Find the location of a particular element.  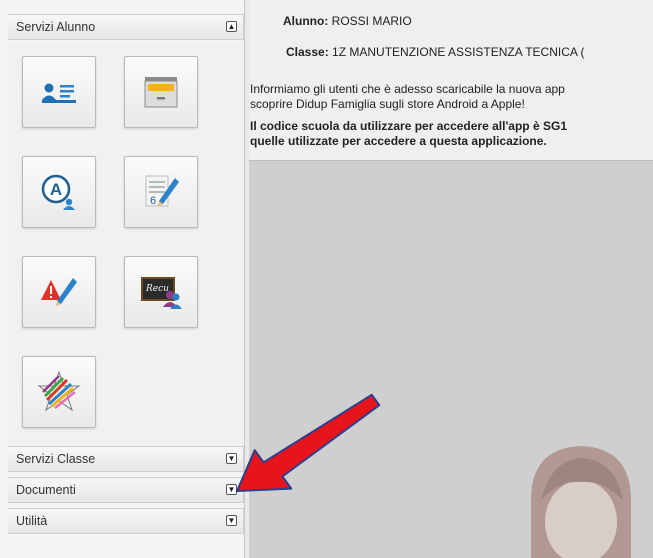

tile-archive is located at coordinates (161, 92).